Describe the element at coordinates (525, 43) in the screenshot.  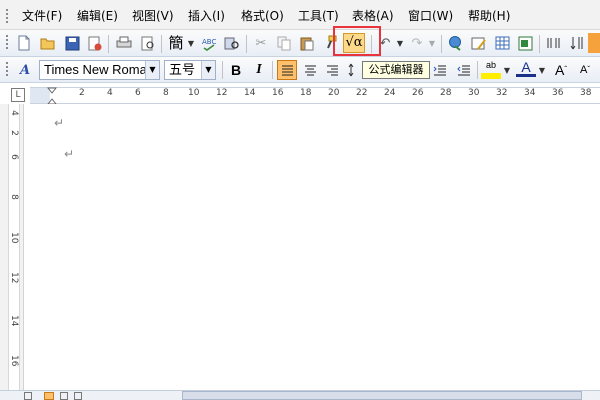
I see `insert-excel-icon` at that location.